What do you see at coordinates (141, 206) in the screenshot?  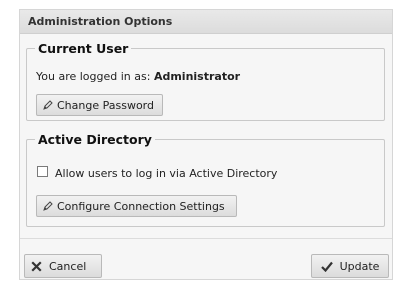 I see `configure-connection-settings-label: Configure Connection Settings` at bounding box center [141, 206].